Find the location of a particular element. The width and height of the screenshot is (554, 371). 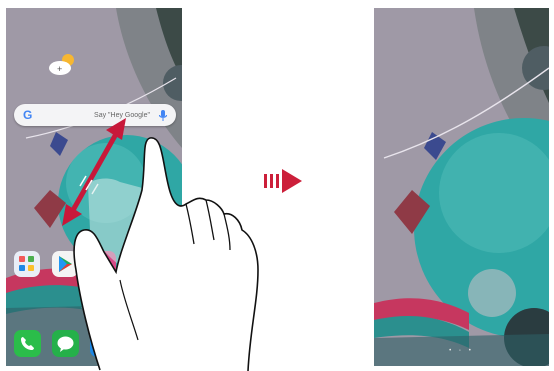

app-icon is located at coordinates (103, 264).